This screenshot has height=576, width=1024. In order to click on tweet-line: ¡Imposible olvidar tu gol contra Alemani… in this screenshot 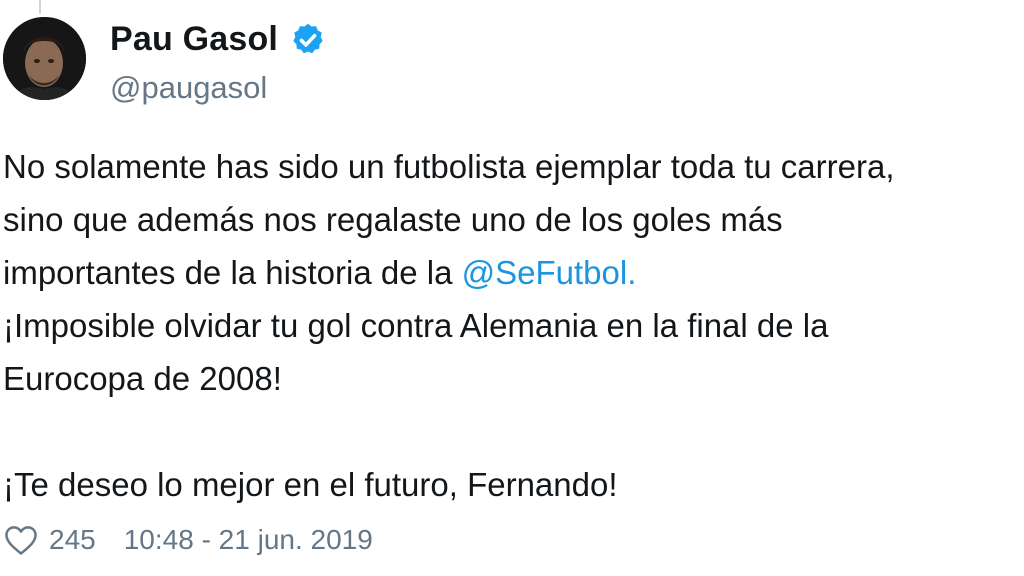, I will do `click(416, 325)`.